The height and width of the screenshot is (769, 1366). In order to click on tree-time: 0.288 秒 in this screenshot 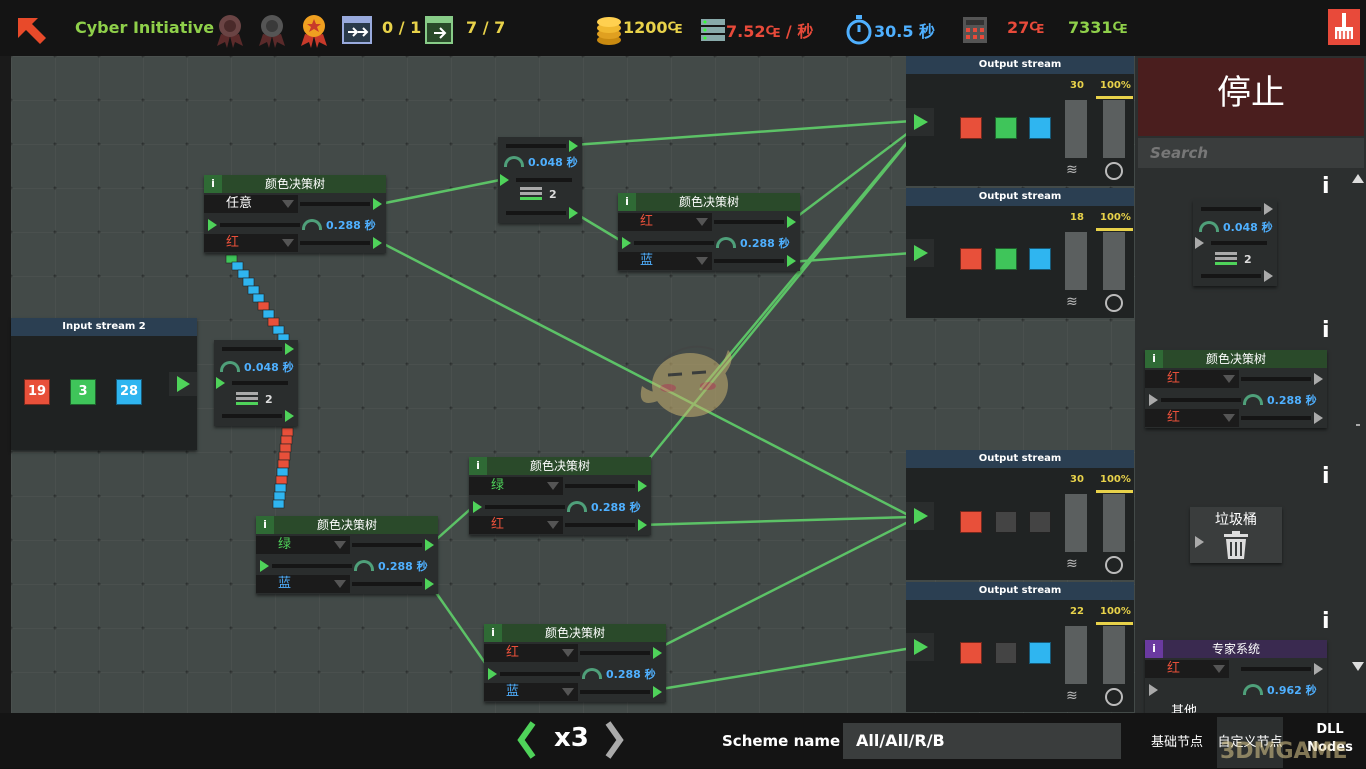, I will do `click(765, 243)`.